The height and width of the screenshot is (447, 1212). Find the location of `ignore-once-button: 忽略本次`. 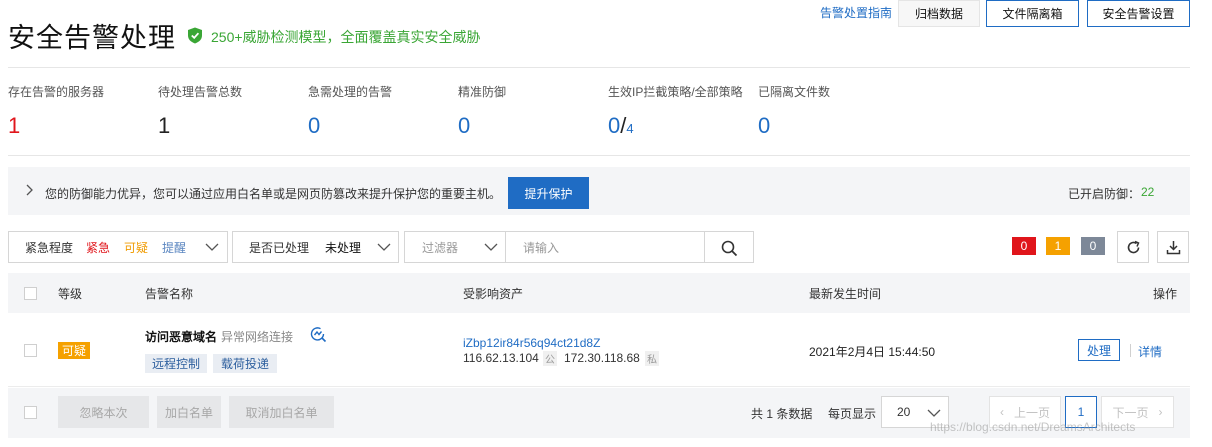

ignore-once-button: 忽略本次 is located at coordinates (103, 412).